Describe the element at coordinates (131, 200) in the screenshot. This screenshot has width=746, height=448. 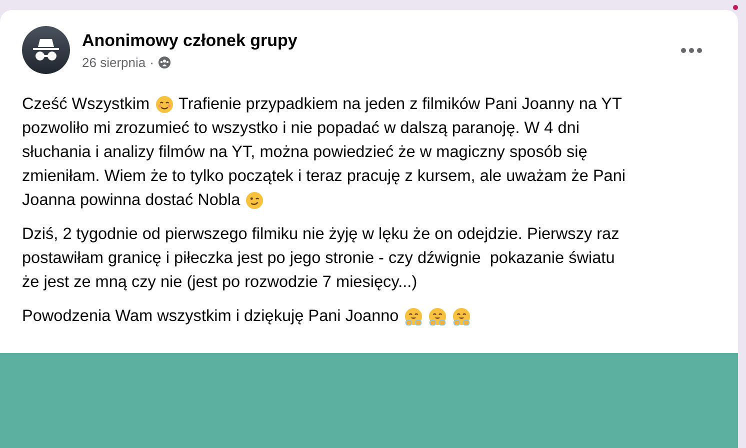
I see `post-text: Joanna powinna dostać Nobla` at that location.